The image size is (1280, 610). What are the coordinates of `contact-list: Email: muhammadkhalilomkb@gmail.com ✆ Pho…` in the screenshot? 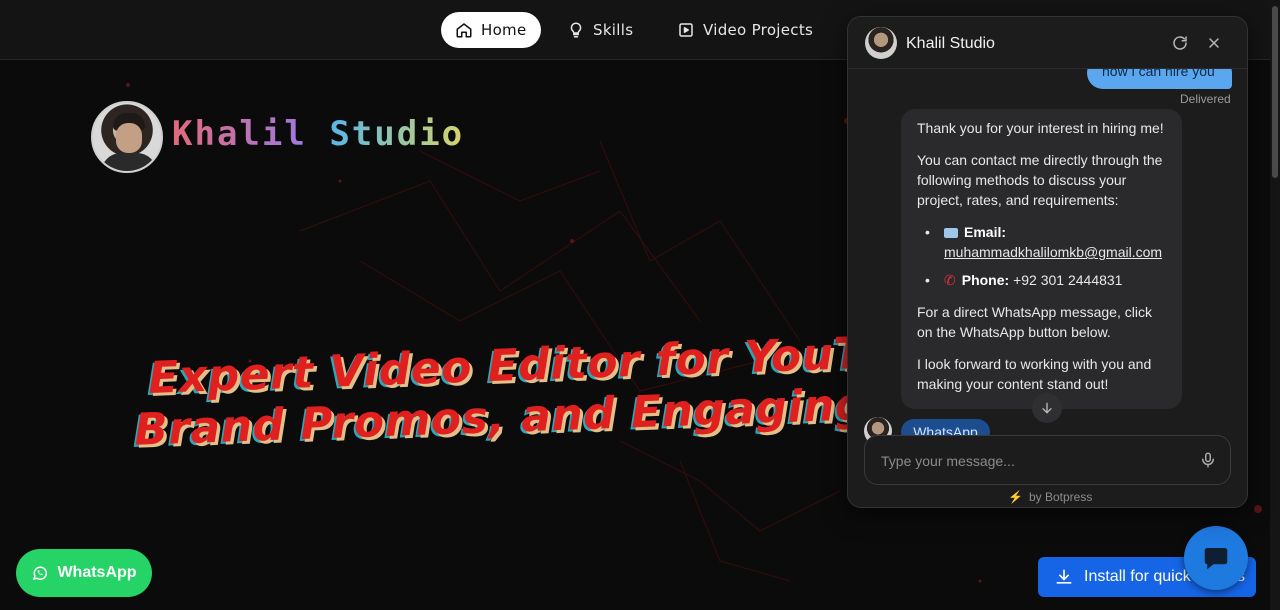 It's located at (1045, 256).